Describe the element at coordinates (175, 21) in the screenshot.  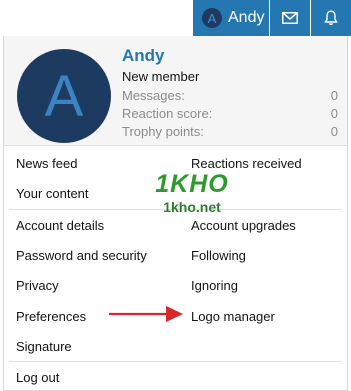
I see `top-navbar: A Andy` at that location.